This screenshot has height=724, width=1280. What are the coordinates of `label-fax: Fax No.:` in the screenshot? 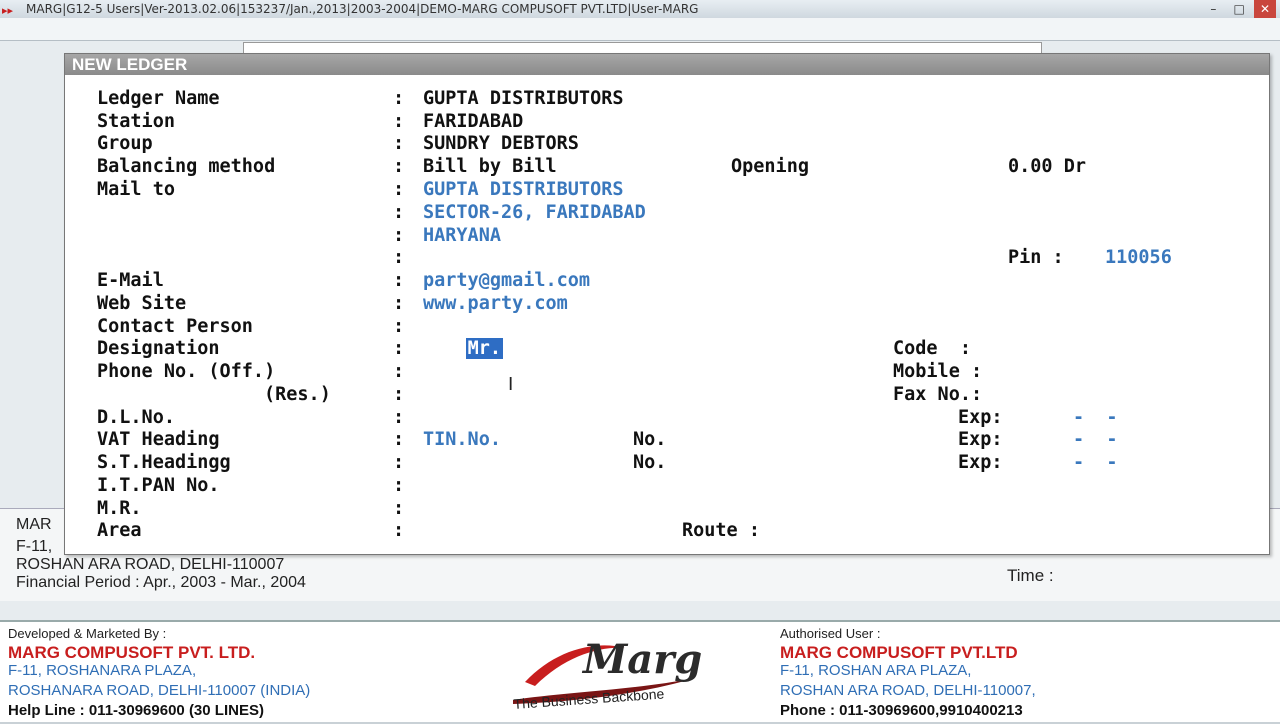 It's located at (938, 394).